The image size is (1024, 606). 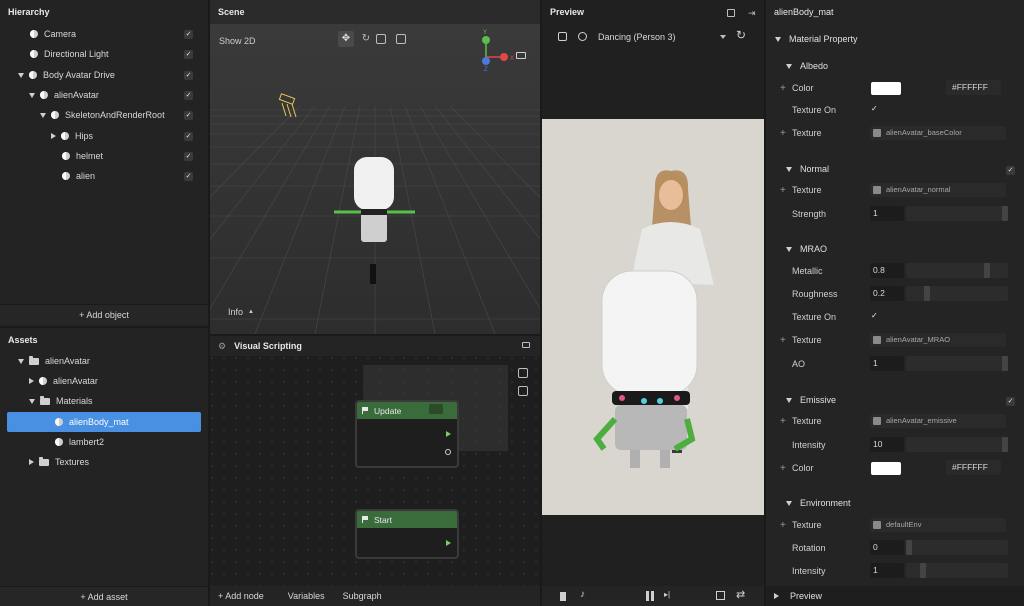 I want to click on env-intensity-slider, so click(x=957, y=570).